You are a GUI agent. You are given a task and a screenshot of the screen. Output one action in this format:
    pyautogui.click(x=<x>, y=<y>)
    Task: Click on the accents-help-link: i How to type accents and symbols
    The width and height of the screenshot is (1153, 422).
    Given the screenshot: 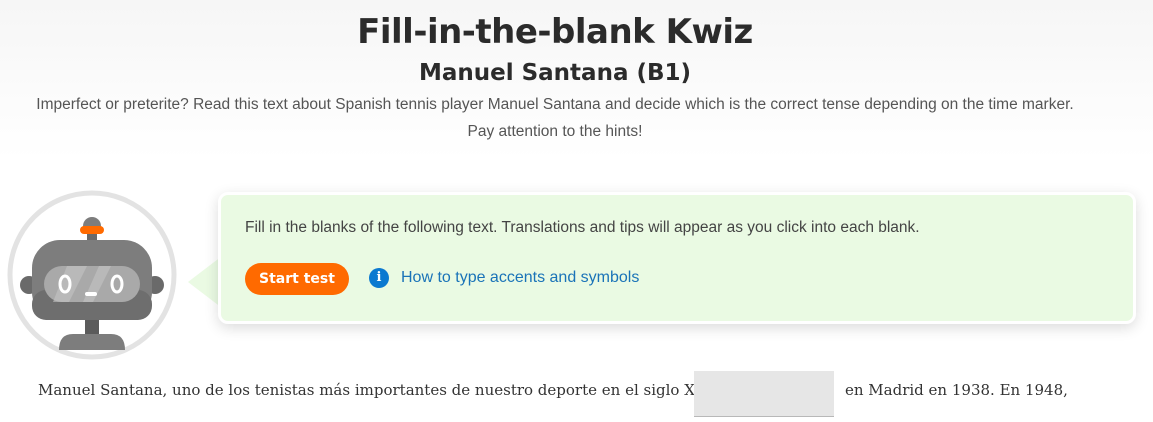 What is the action you would take?
    pyautogui.click(x=504, y=278)
    